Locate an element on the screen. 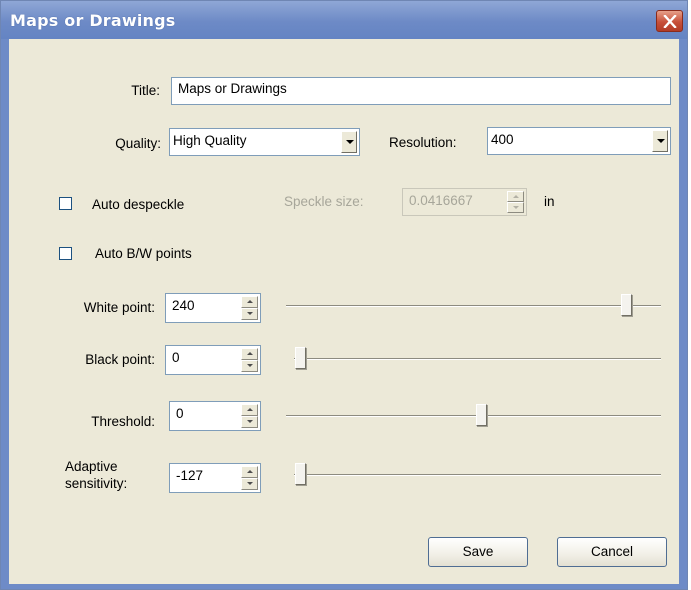  threshold-slider is located at coordinates (473, 416).